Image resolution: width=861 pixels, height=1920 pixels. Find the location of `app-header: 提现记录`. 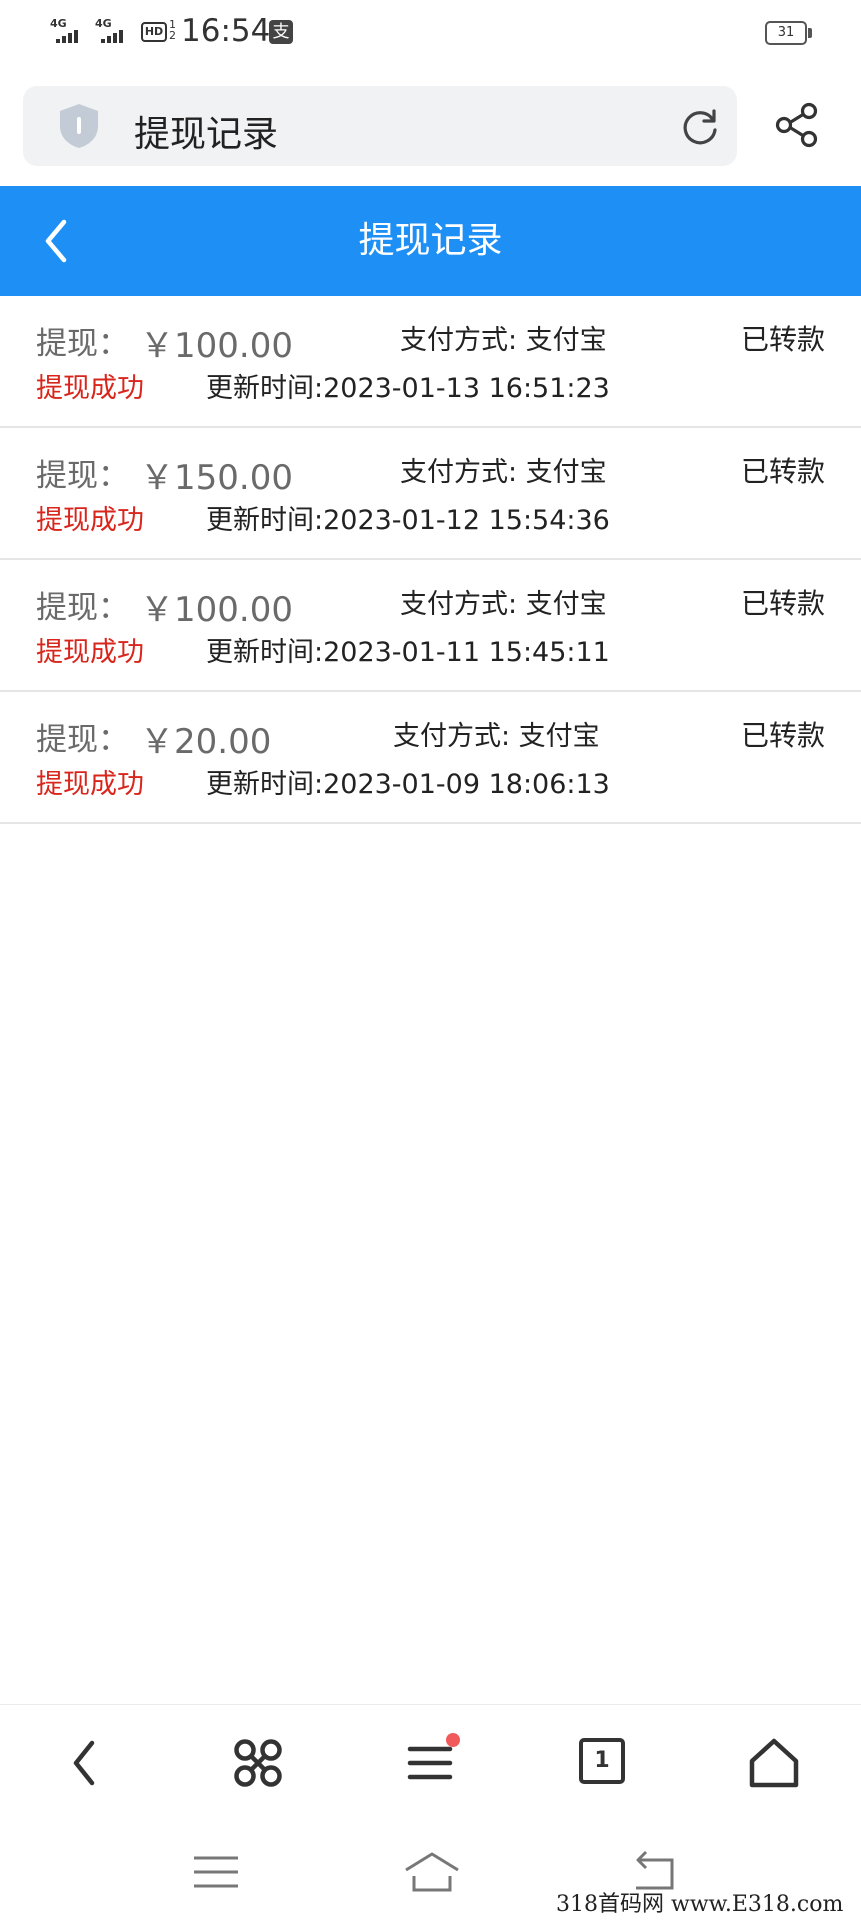

app-header: 提现记录 is located at coordinates (430, 241).